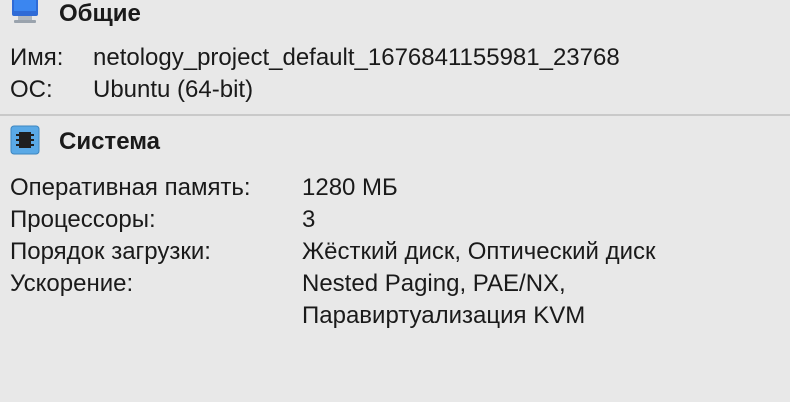 The width and height of the screenshot is (790, 402). I want to click on general-title: Общие, so click(100, 13).